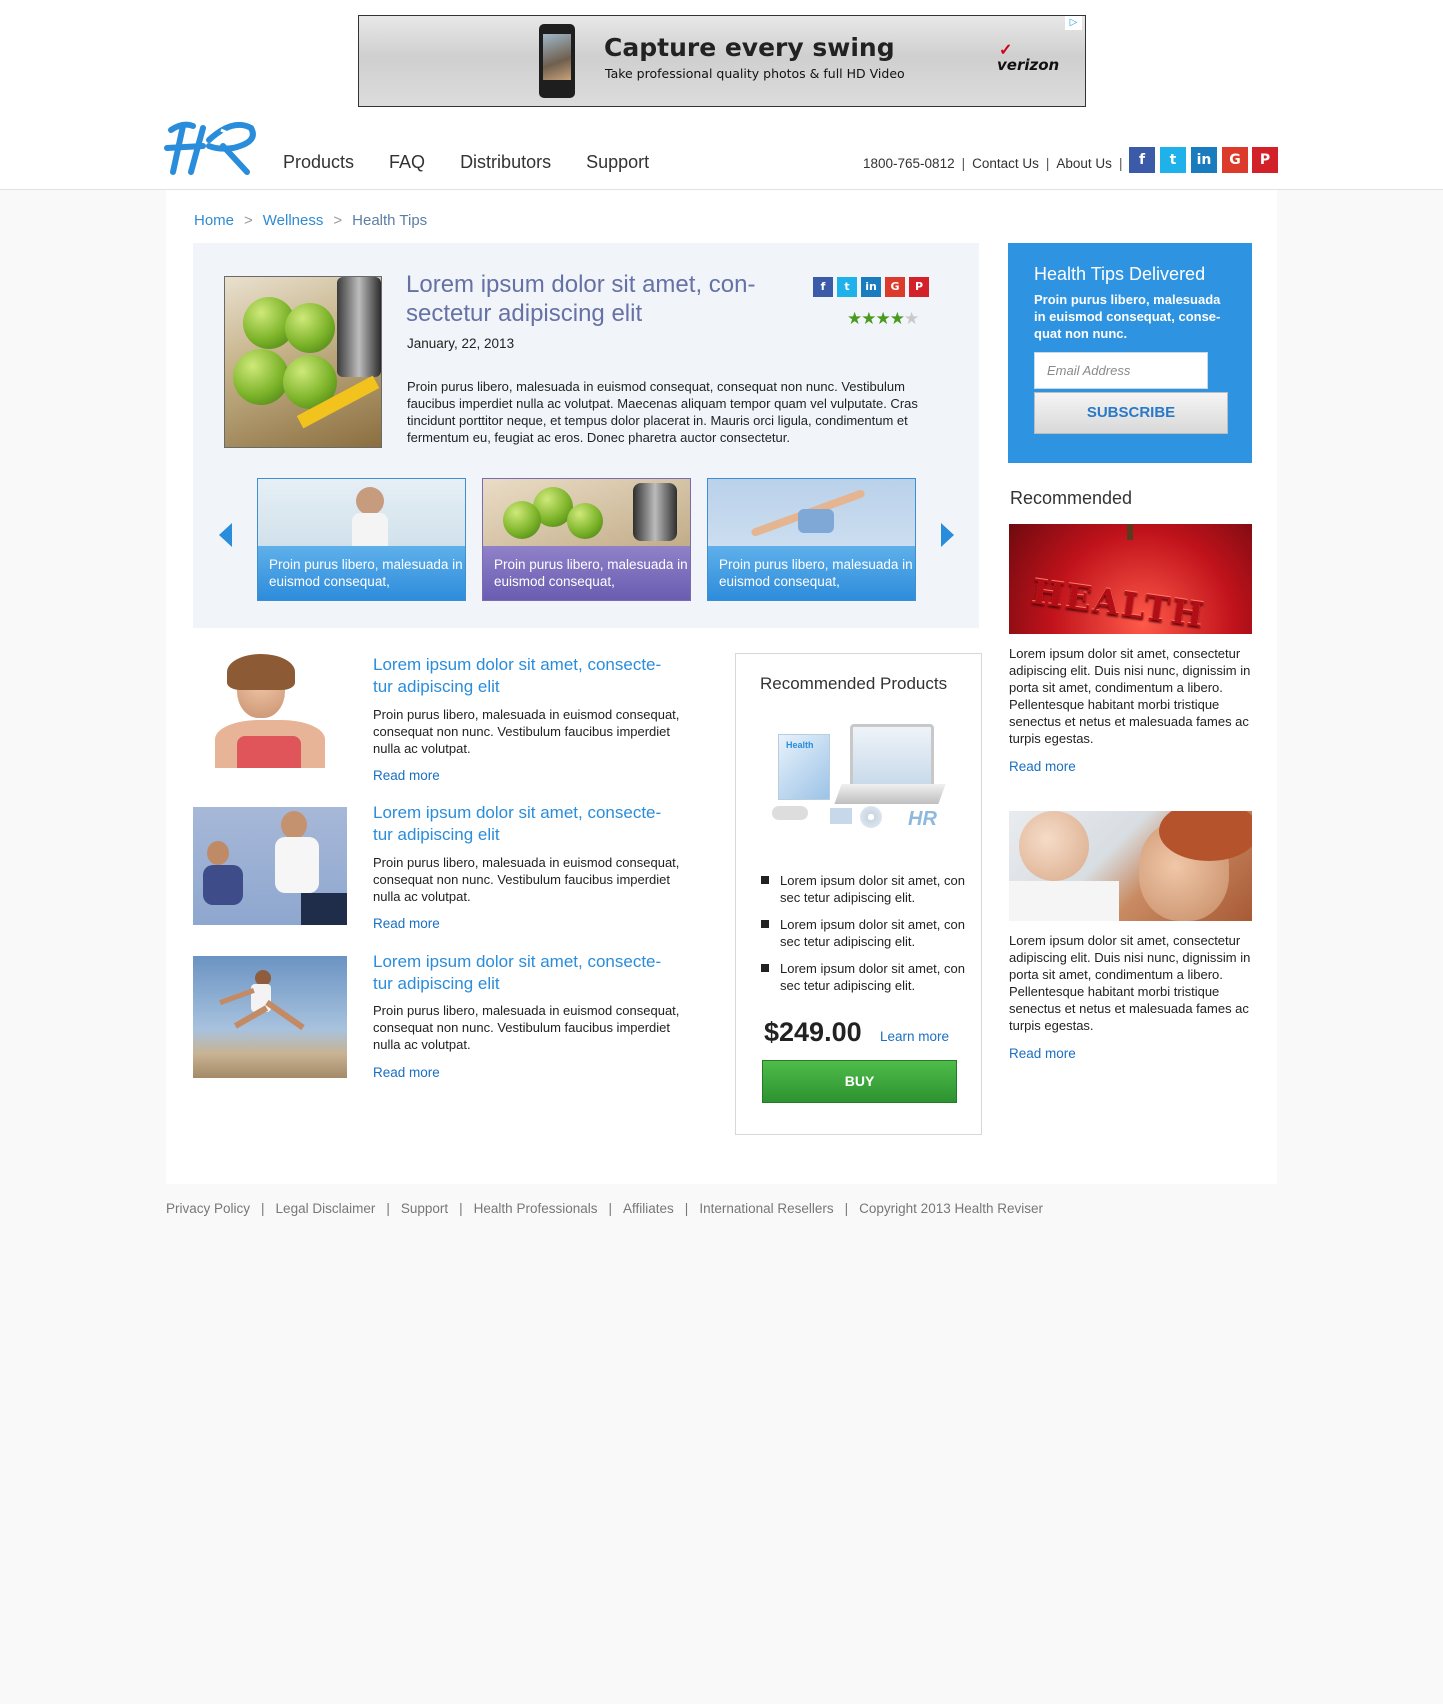 This screenshot has height=1704, width=1443. Describe the element at coordinates (947, 535) in the screenshot. I see `carousel-next-icon` at that location.